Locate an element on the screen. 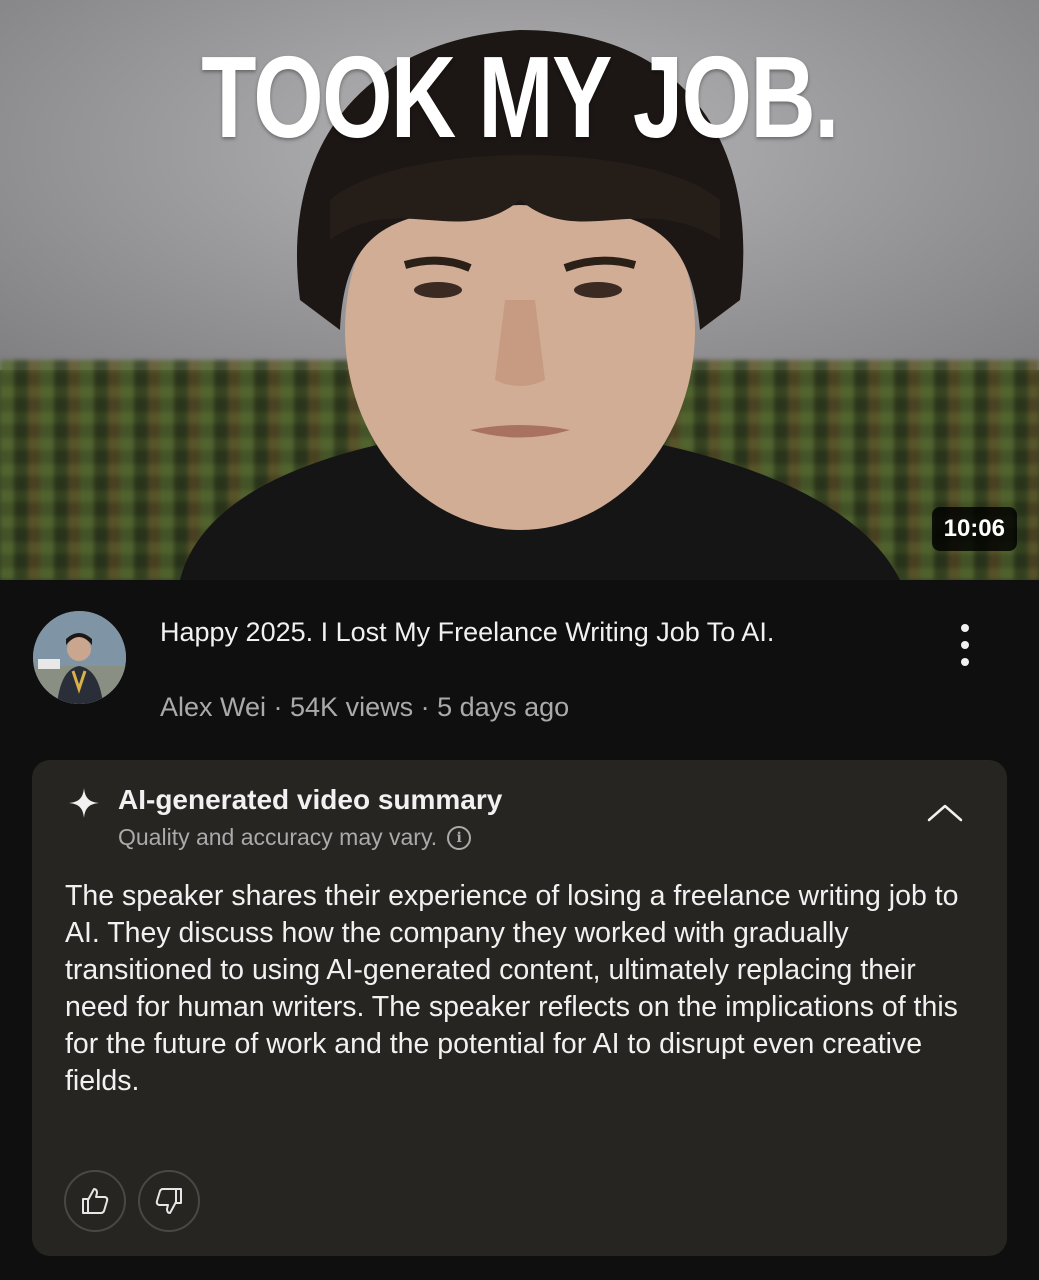 The image size is (1039, 1280). sparkle-icon is located at coordinates (84, 803).